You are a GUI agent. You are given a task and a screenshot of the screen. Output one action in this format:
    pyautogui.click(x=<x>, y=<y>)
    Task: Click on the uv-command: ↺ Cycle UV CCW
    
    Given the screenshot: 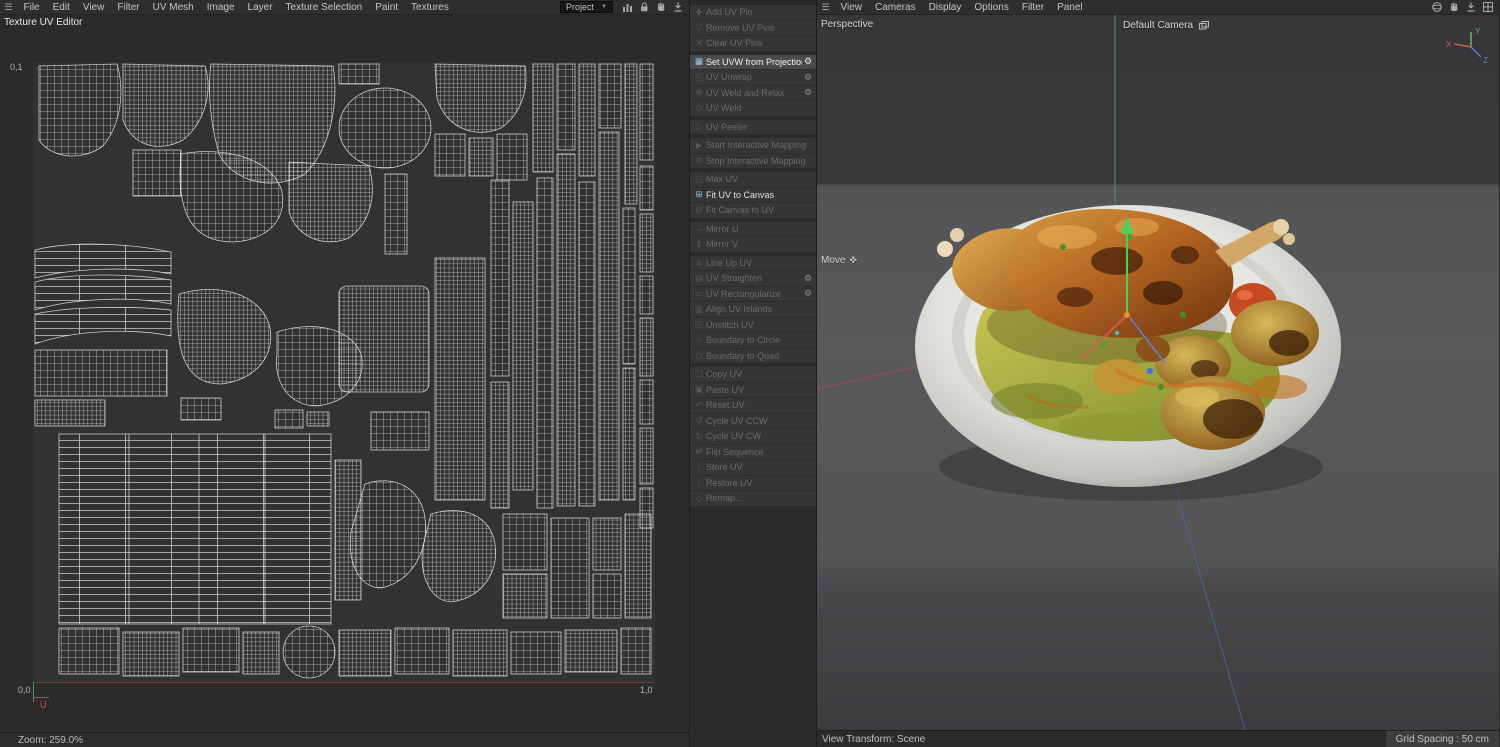 What is the action you would take?
    pyautogui.click(x=753, y=421)
    